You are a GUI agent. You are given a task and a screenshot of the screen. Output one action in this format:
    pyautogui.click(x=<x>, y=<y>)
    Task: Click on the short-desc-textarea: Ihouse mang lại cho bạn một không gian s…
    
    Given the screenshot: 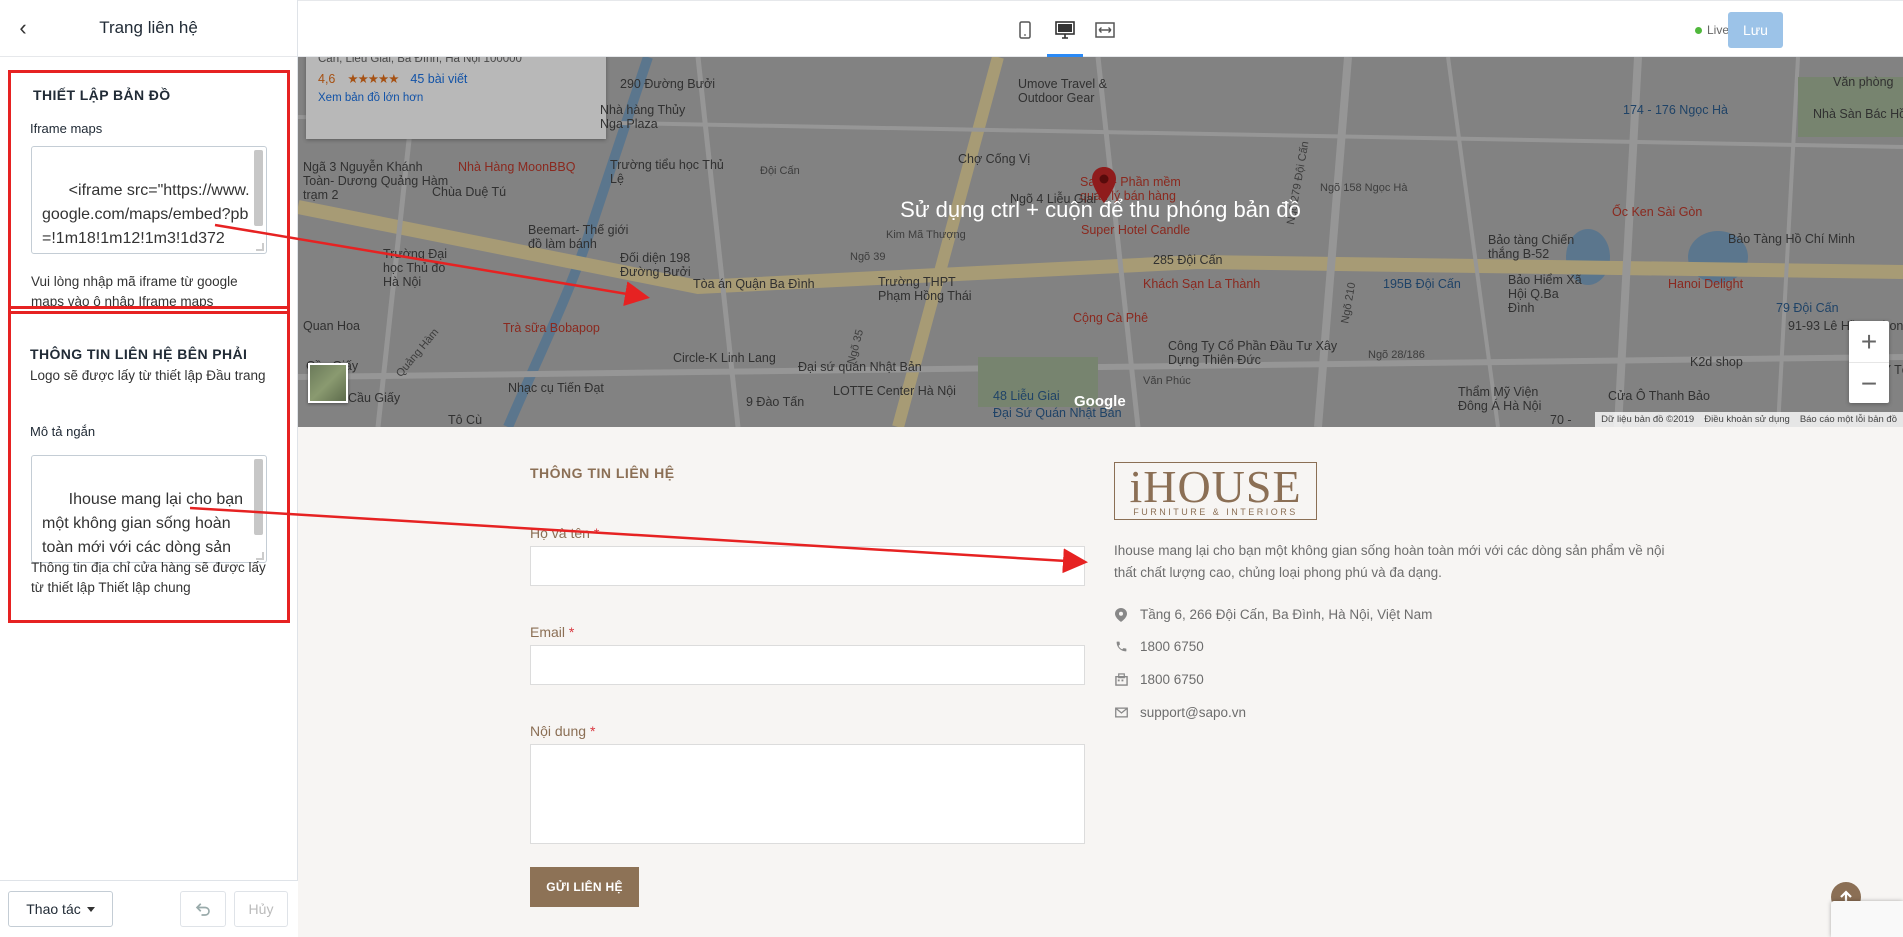 What is the action you would take?
    pyautogui.click(x=149, y=509)
    